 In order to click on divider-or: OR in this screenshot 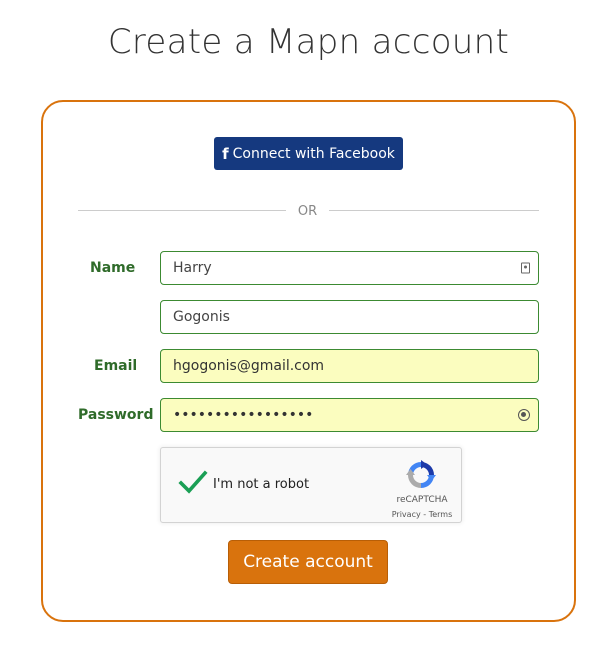, I will do `click(307, 211)`.